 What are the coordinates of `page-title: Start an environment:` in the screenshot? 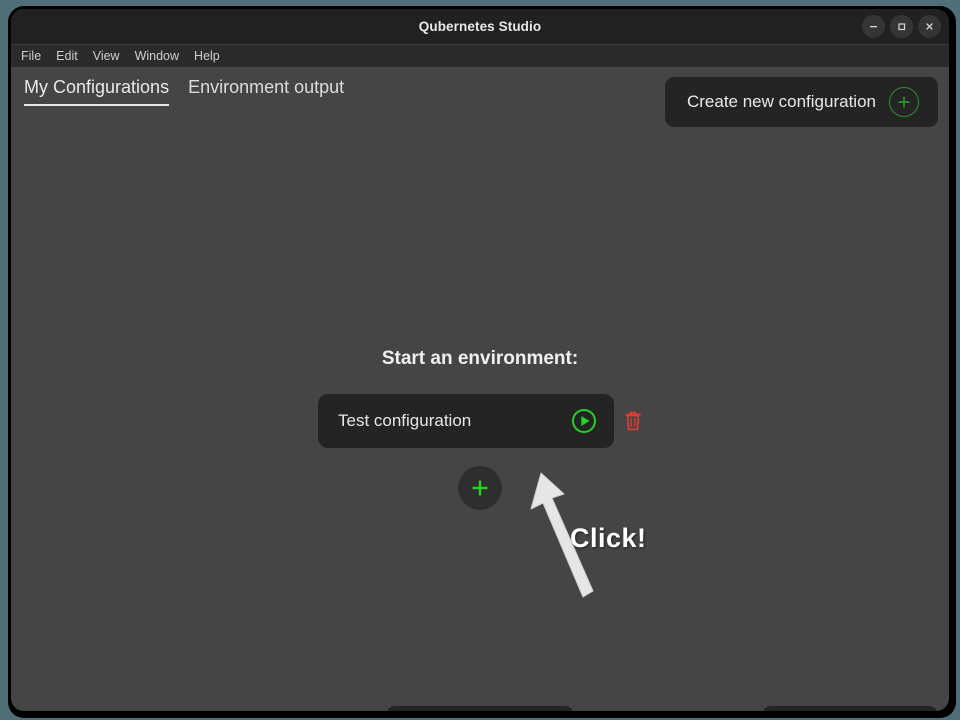 It's located at (480, 358).